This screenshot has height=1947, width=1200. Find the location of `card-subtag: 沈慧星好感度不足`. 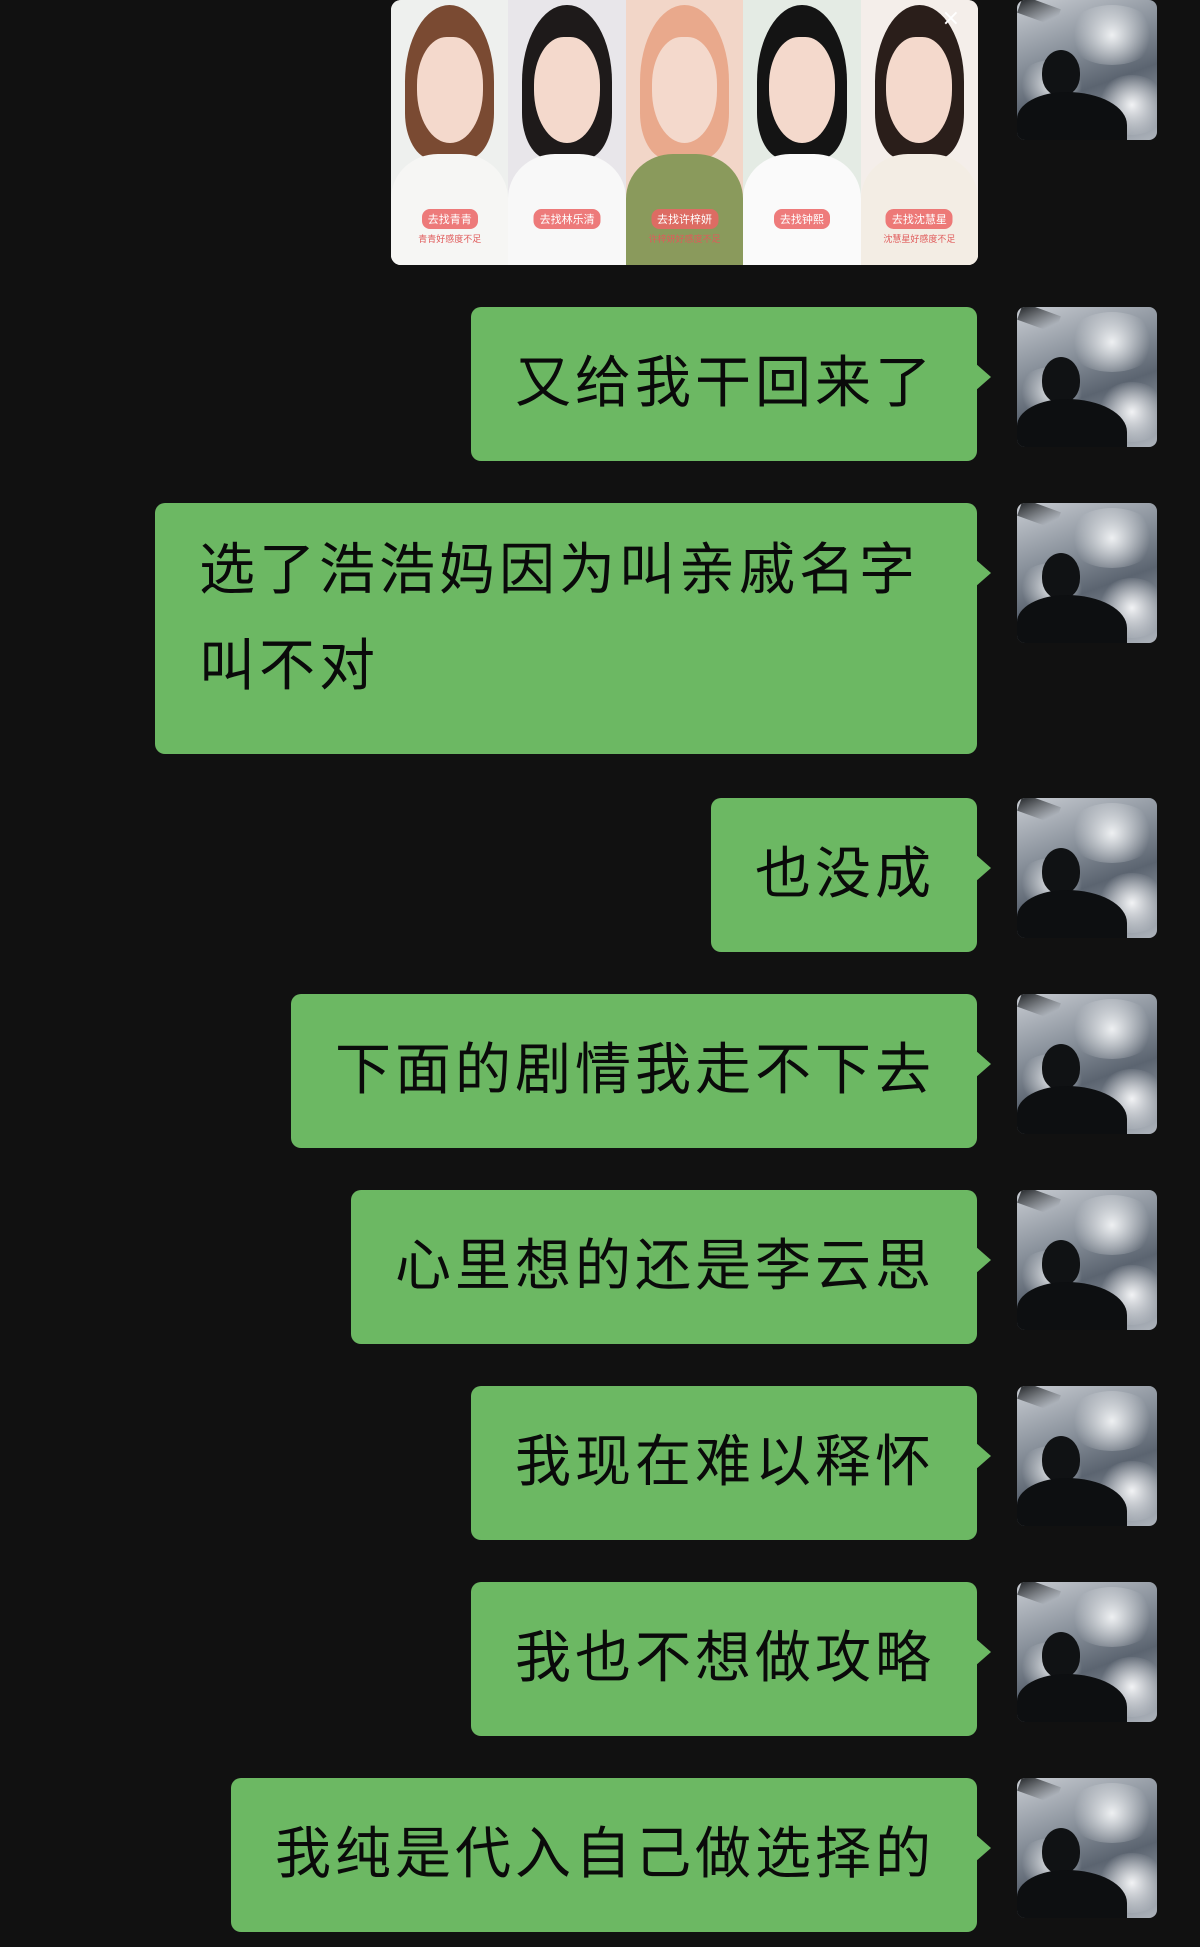

card-subtag: 沈慧星好感度不足 is located at coordinates (919, 240).